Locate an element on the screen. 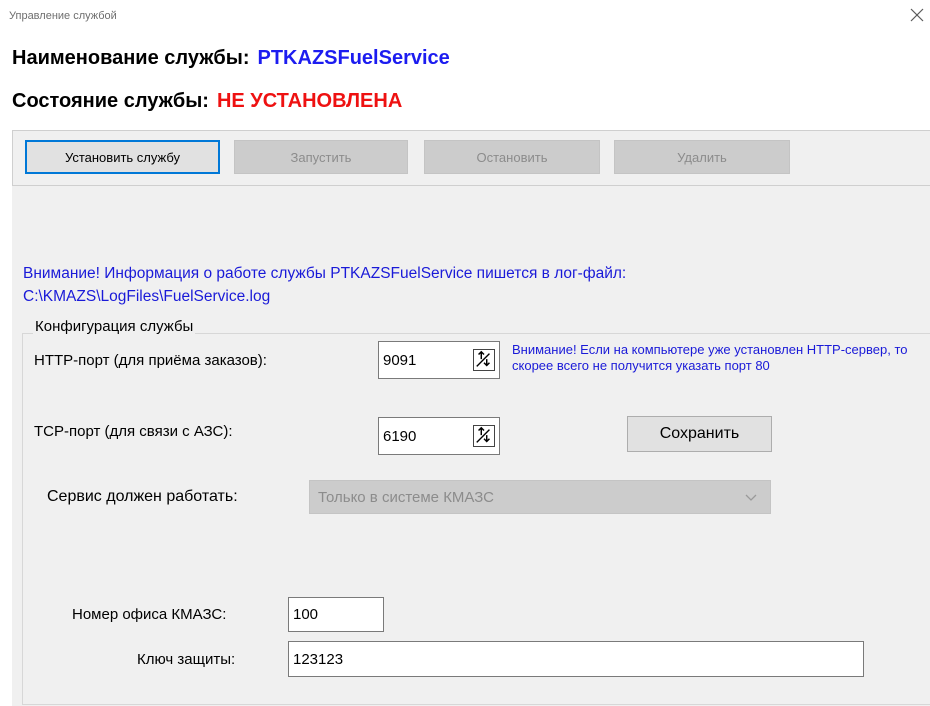 The height and width of the screenshot is (706, 930). service-state-row: Состояние службы: НЕ УСТАНОВЛЕНА is located at coordinates (207, 101).